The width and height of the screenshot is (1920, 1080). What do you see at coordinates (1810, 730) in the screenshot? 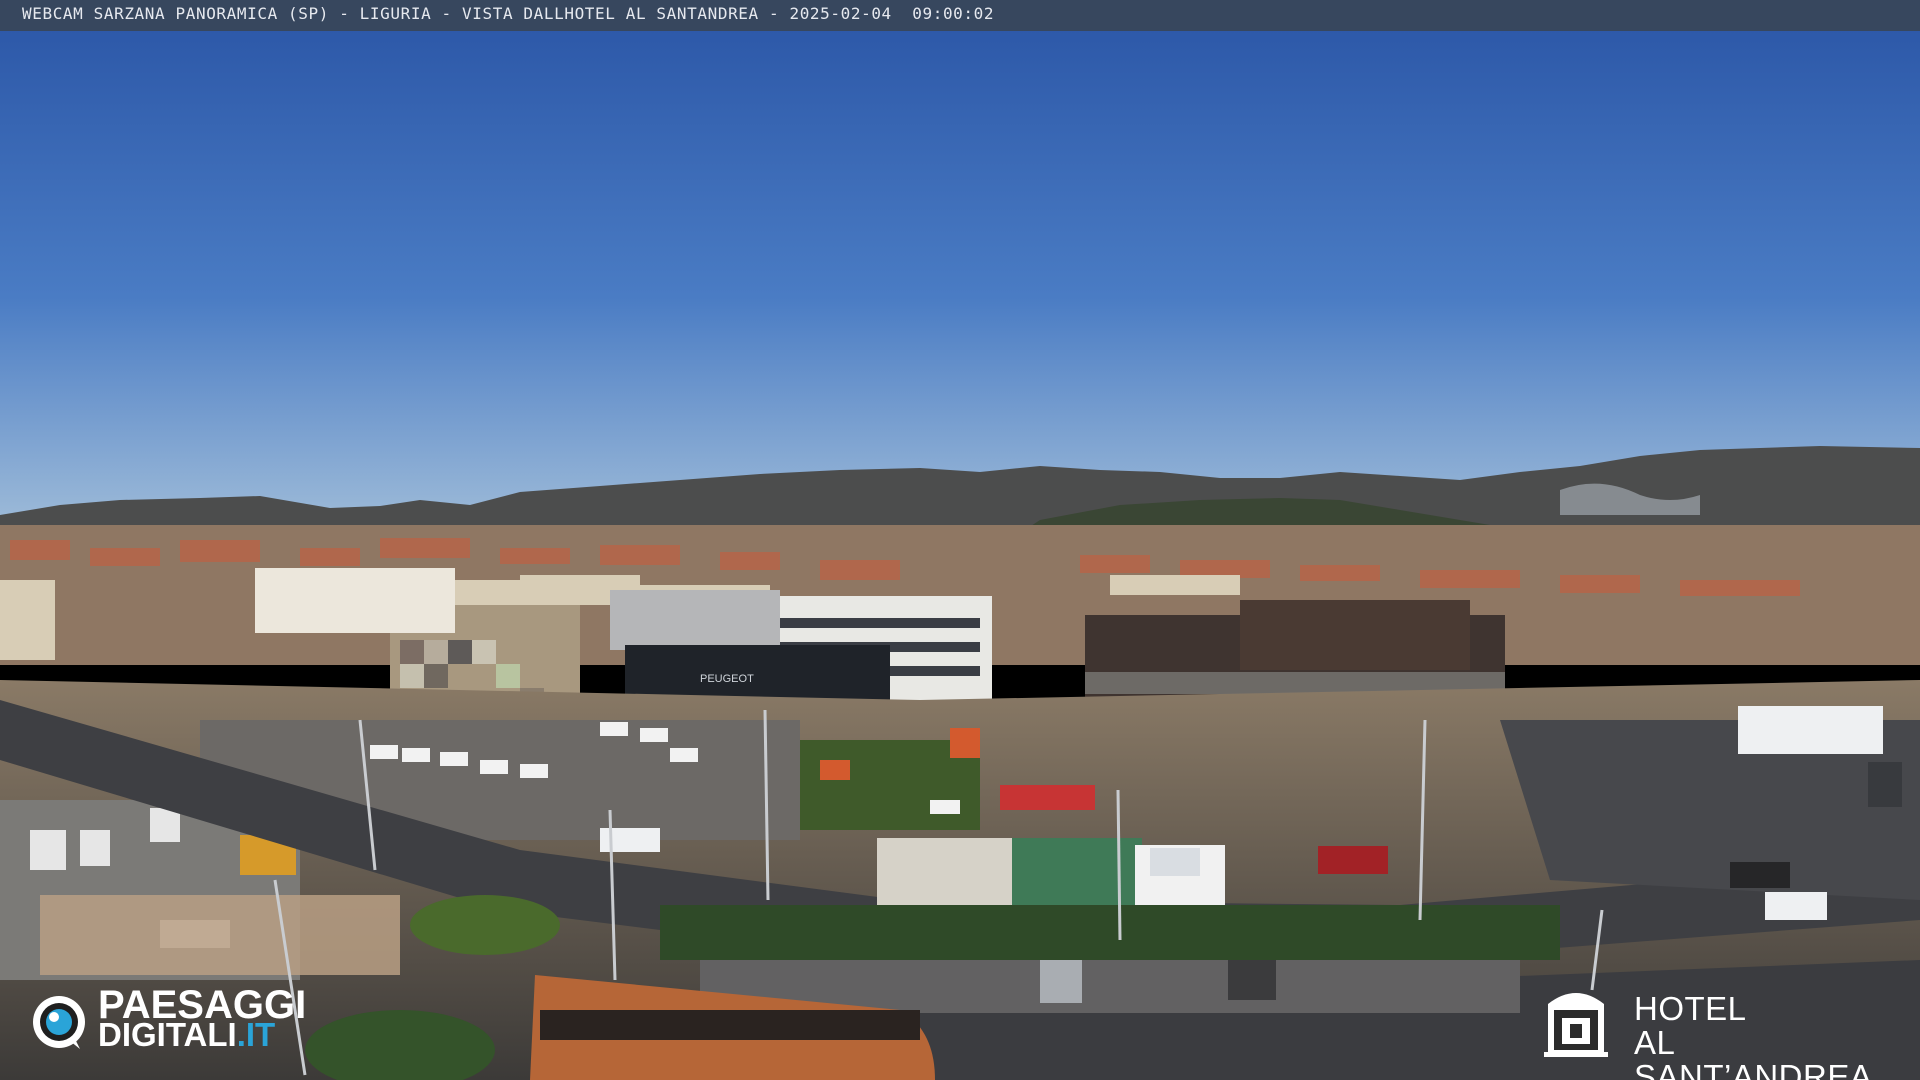
I see `white-truck-right` at bounding box center [1810, 730].